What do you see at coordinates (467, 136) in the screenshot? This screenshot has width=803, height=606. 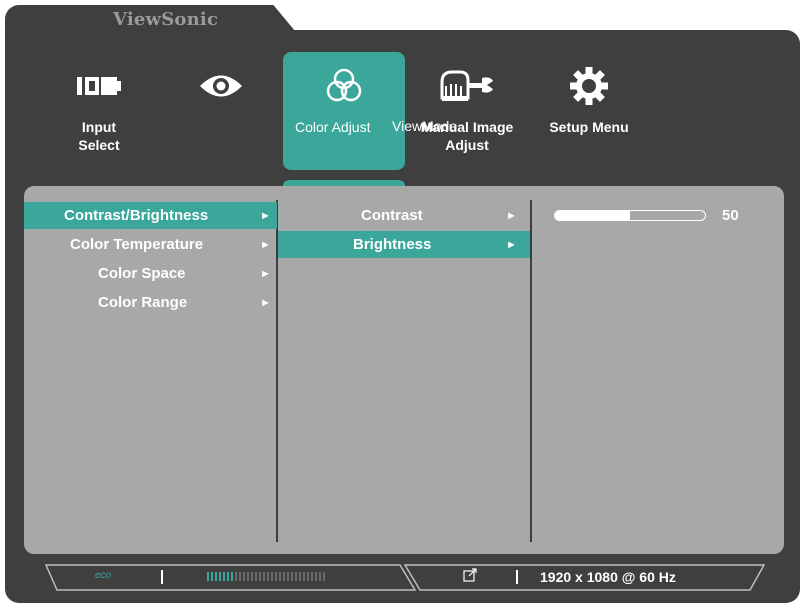 I see `menu-label: Manual Image Adjust` at bounding box center [467, 136].